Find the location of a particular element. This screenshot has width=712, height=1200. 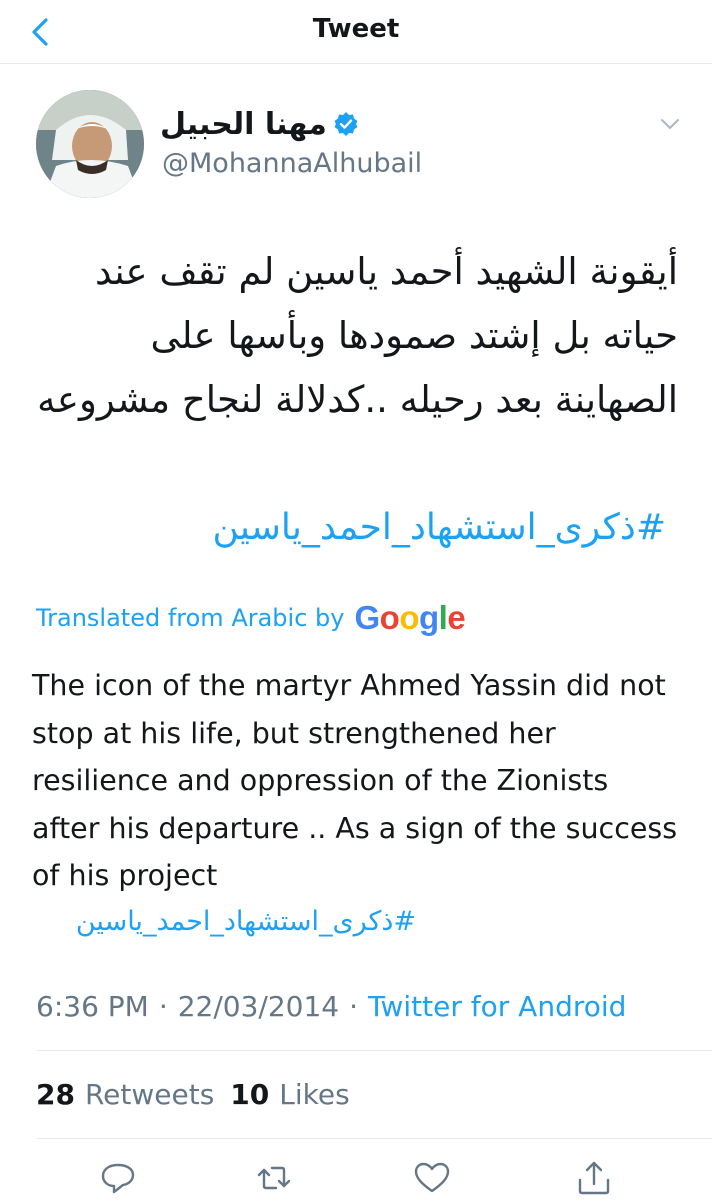

tweet-stats: 28 Retweets 10 Likes is located at coordinates (201, 1094).